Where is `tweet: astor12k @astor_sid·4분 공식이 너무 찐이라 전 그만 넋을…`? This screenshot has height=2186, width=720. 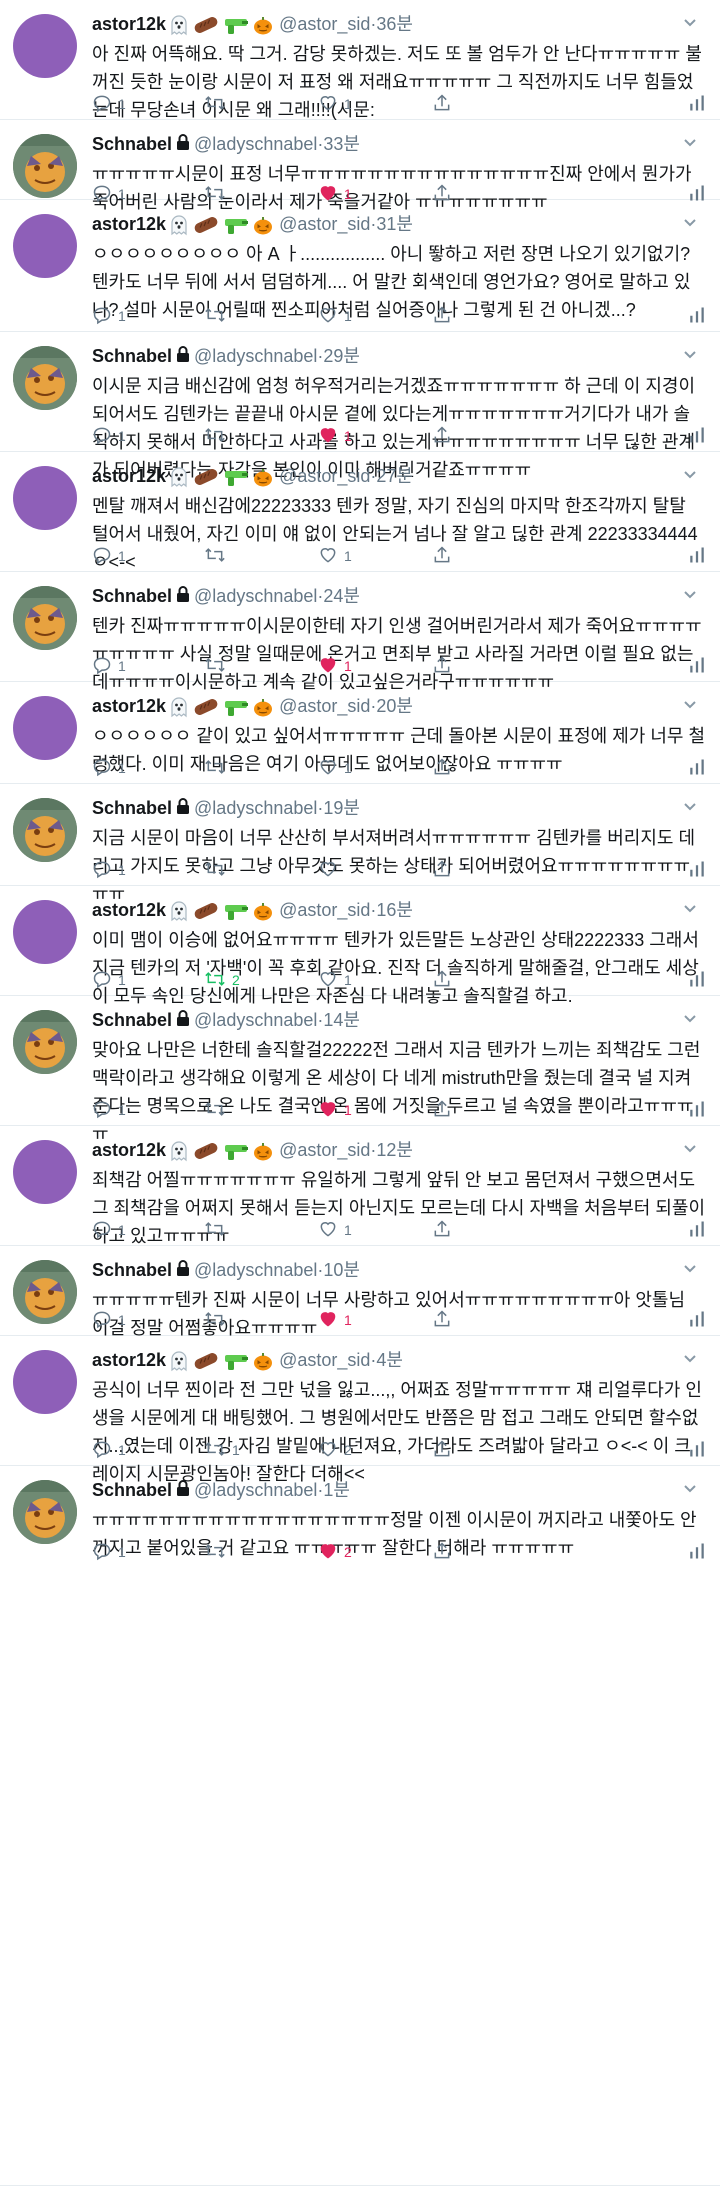
tweet: astor12k @astor_sid·4분 공식이 너무 찐이라 전 그만 넋을… is located at coordinates (360, 1410).